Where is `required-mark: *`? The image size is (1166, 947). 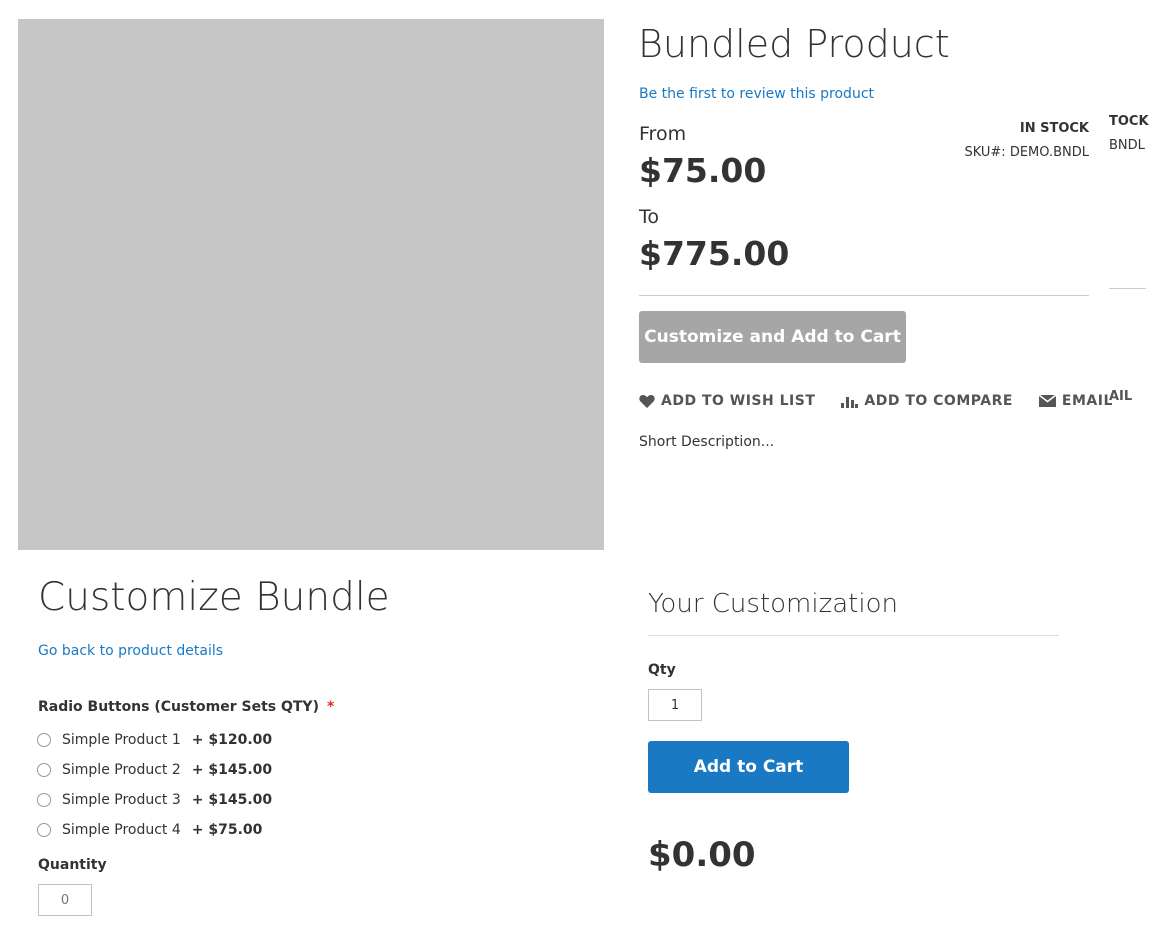 required-mark: * is located at coordinates (330, 707).